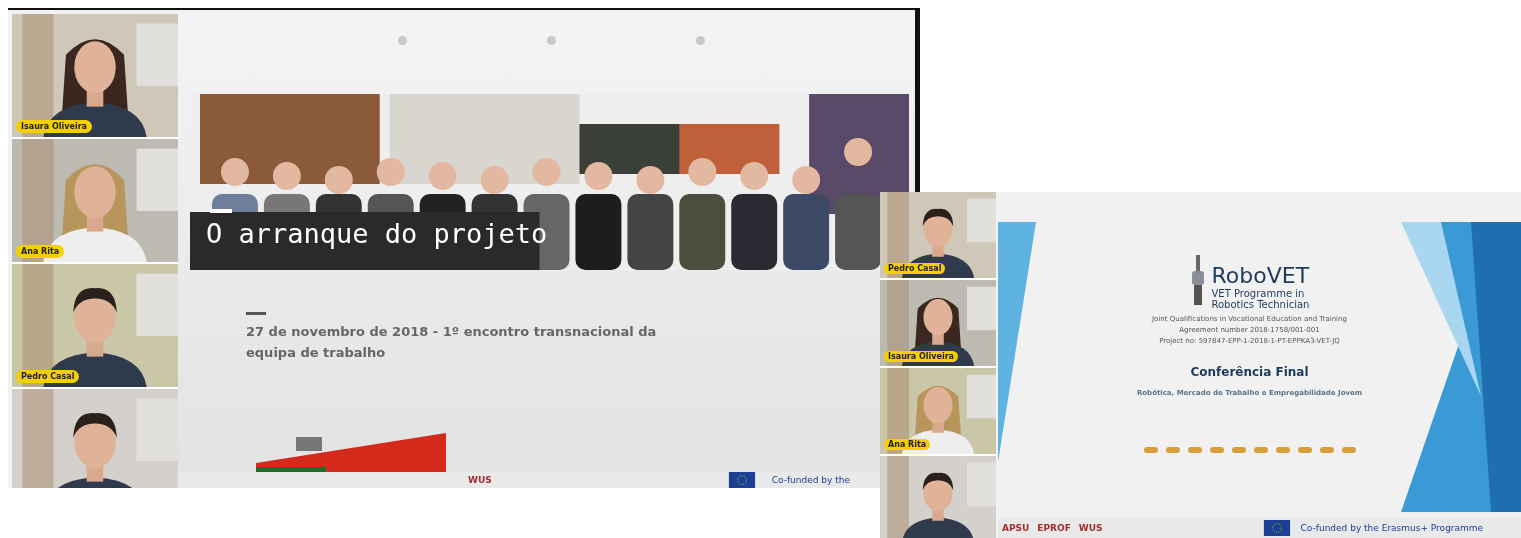  Describe the element at coordinates (1054, 528) in the screenshot. I see `footer-logo-text: EPROF` at that location.